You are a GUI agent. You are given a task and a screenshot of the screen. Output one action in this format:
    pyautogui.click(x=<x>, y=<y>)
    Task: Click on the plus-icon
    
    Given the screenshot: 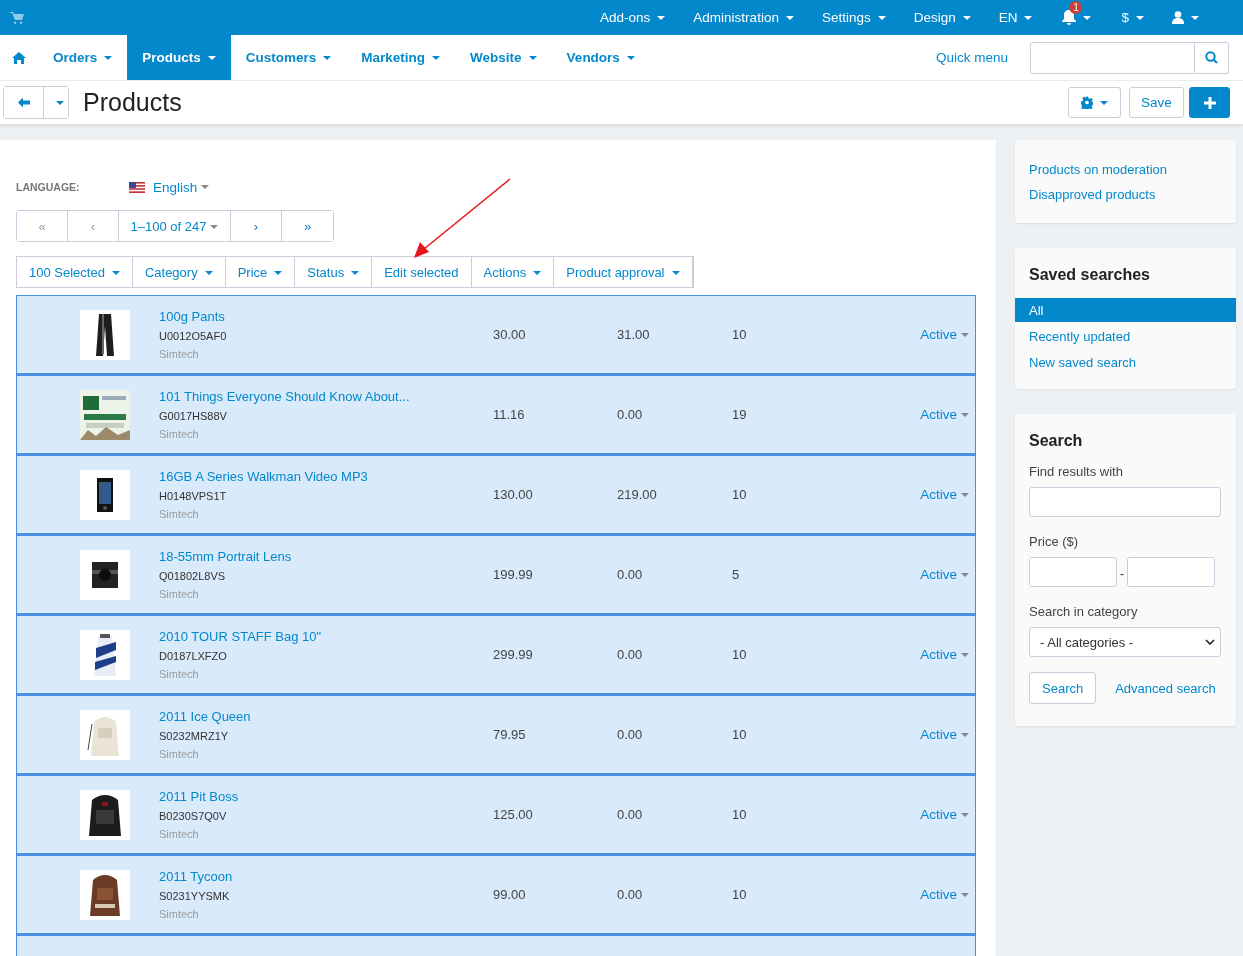 What is the action you would take?
    pyautogui.click(x=1209, y=102)
    